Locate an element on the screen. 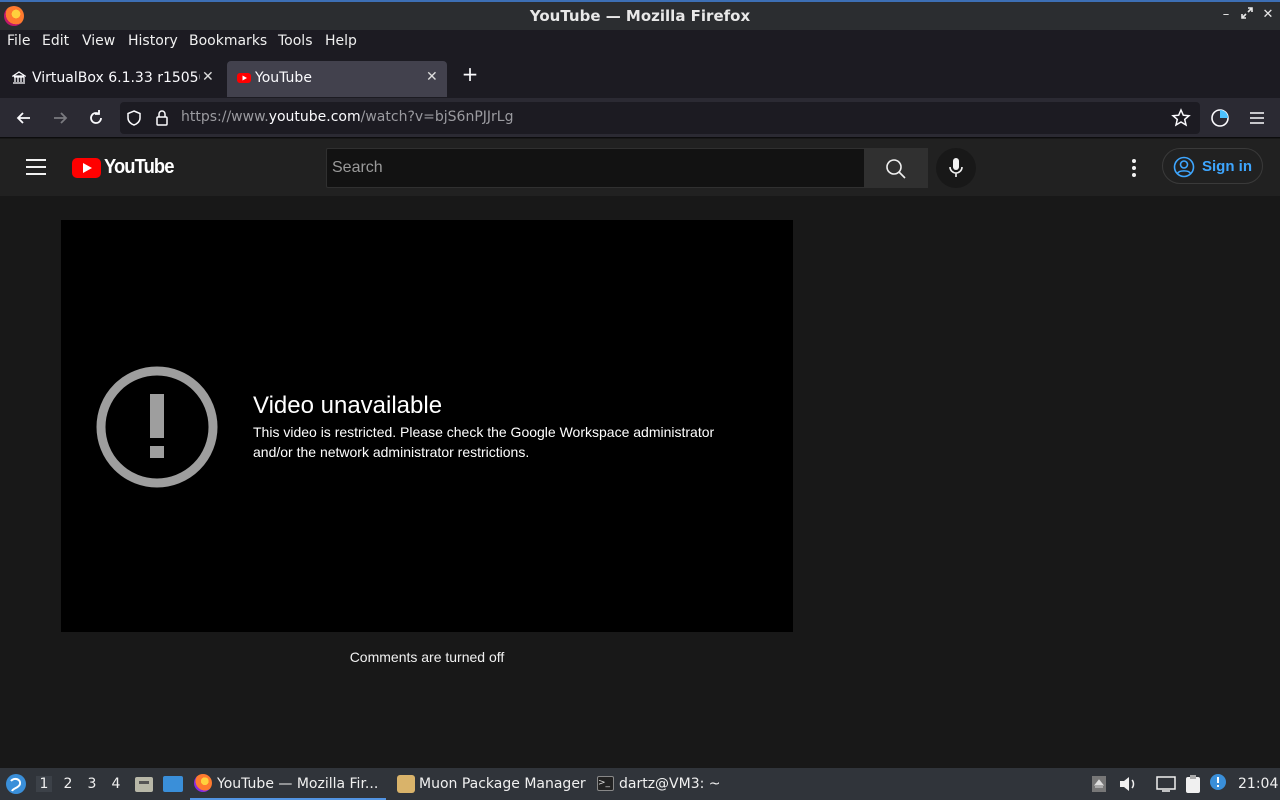 Image resolution: width=1280 pixels, height=800 pixels. file-manager-icon is located at coordinates (144, 784).